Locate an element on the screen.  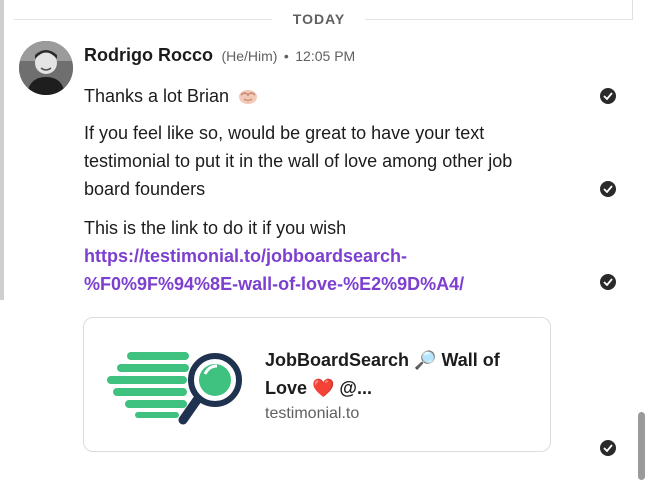
magnifier-logo-icon is located at coordinates (177, 386).